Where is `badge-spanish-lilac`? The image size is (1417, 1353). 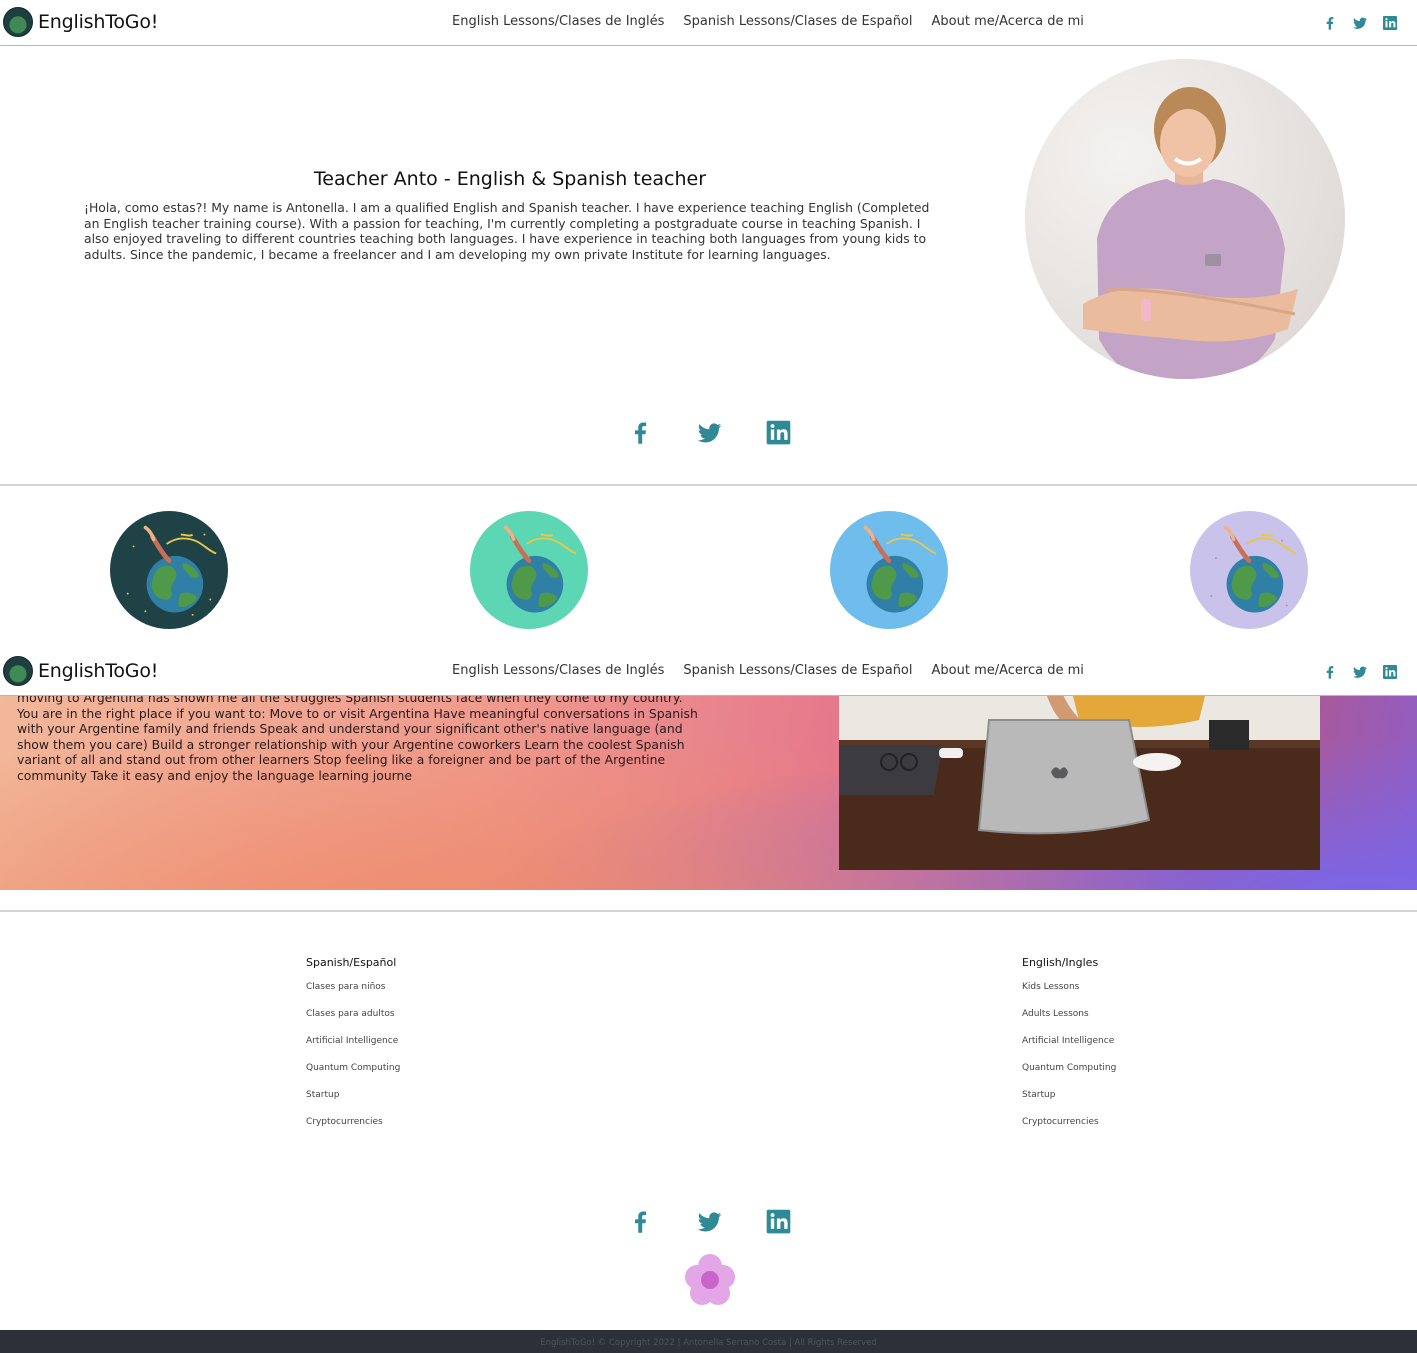 badge-spanish-lilac is located at coordinates (1249, 570).